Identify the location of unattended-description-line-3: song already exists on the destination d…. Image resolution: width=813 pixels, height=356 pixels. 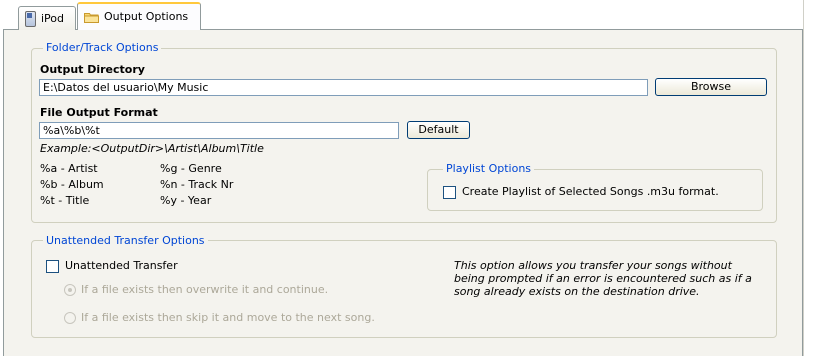
(577, 291).